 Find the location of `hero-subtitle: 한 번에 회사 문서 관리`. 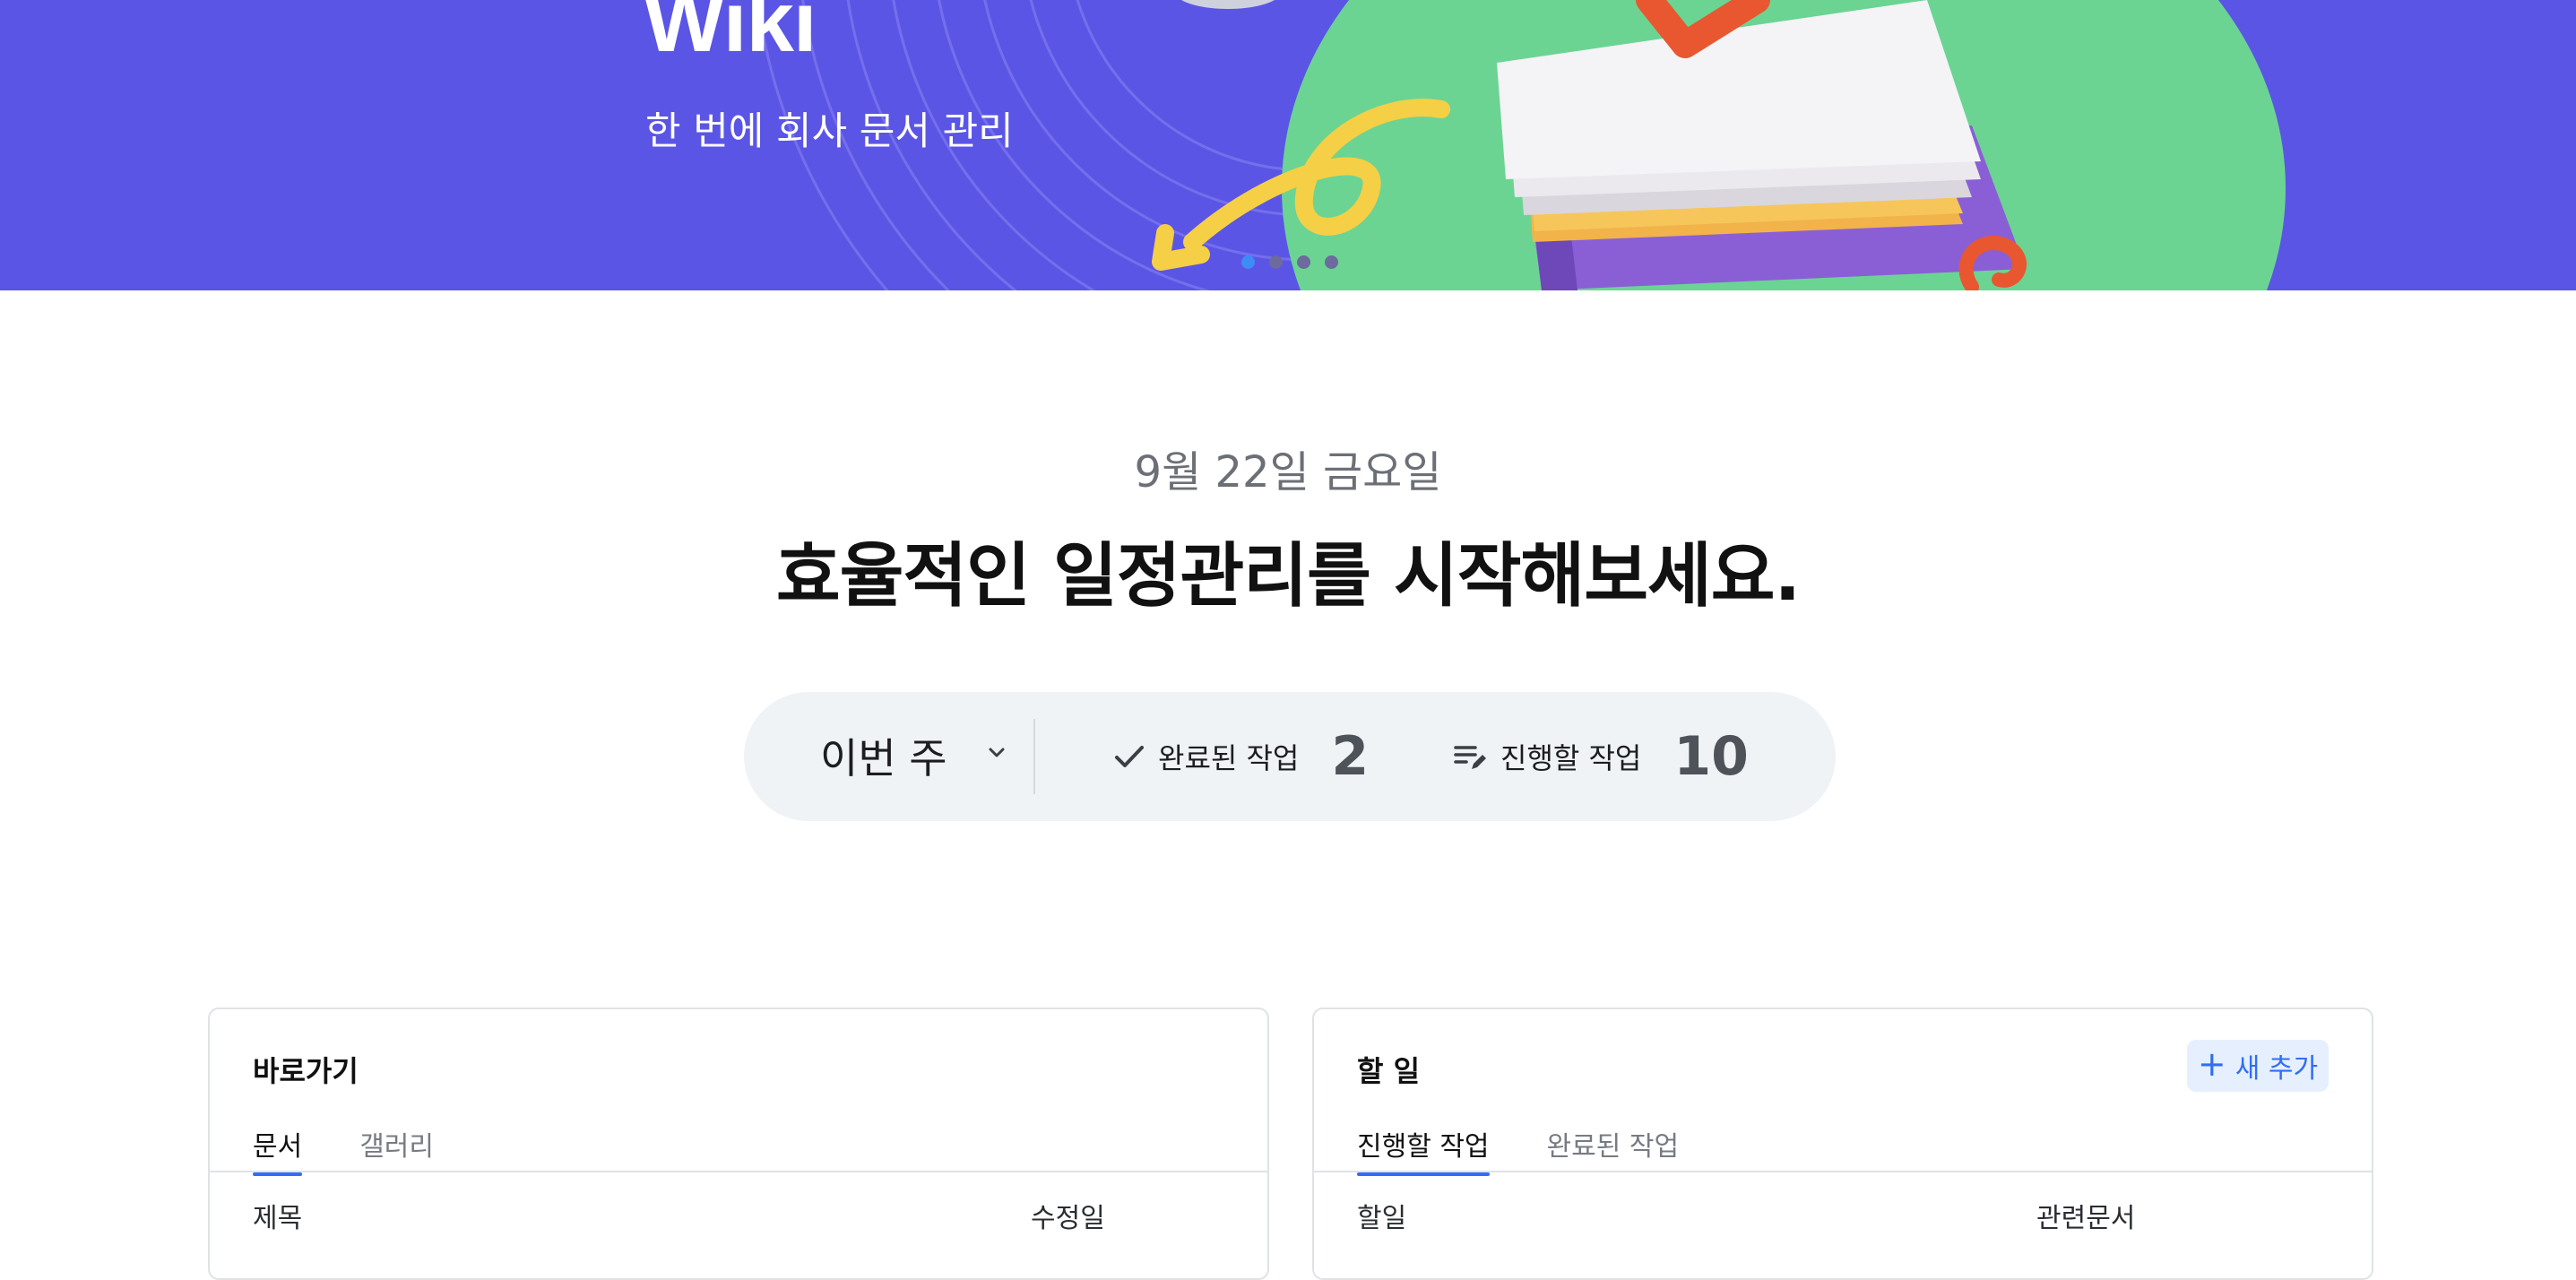

hero-subtitle: 한 번에 회사 문서 관리 is located at coordinates (829, 131).